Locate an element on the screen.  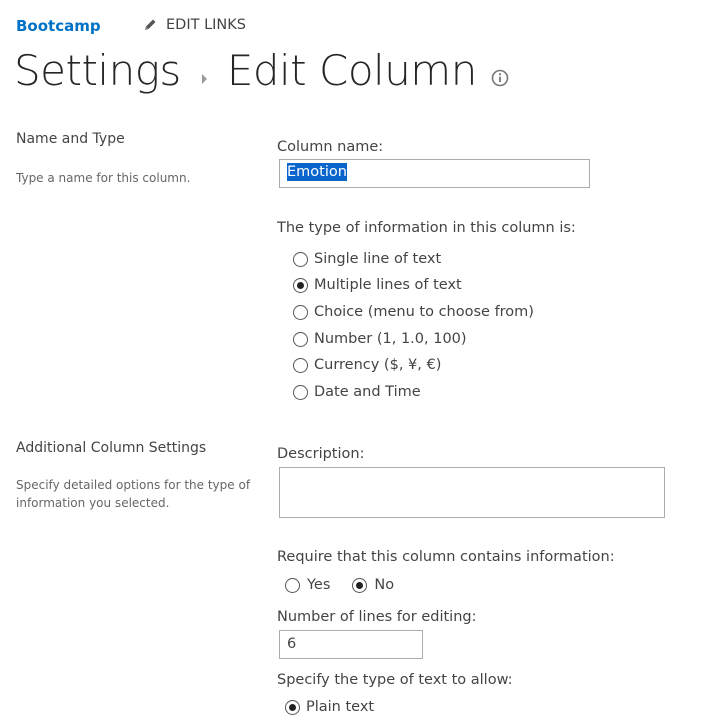
edit-links-label: EDIT LINKS is located at coordinates (206, 25).